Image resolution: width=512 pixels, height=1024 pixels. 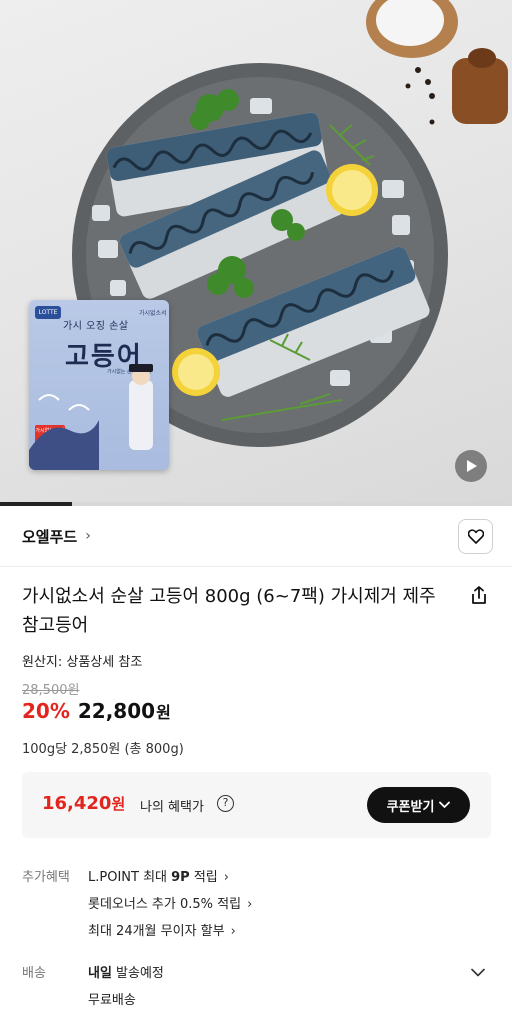 I want to click on price-row: 20% 22,800 원, so click(x=96, y=713).